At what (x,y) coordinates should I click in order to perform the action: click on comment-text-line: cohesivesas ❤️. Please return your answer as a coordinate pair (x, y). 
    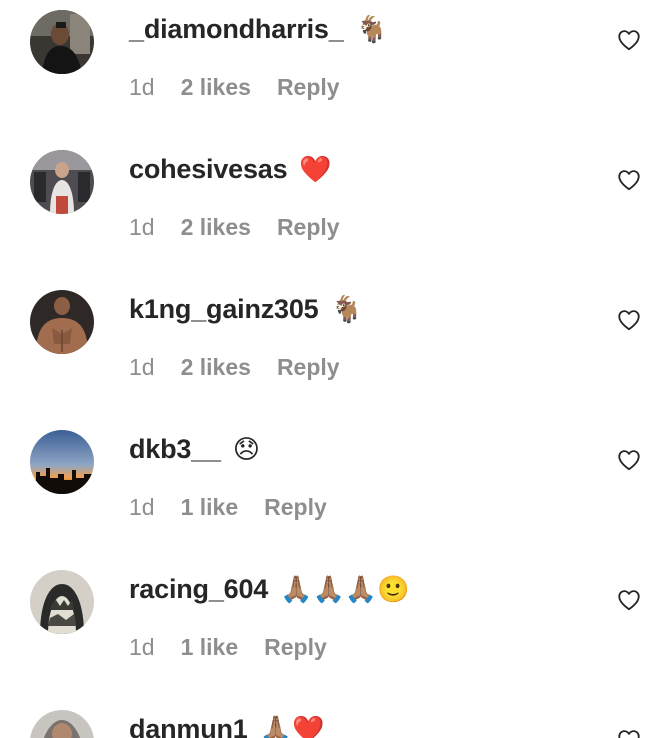
    Looking at the image, I should click on (230, 169).